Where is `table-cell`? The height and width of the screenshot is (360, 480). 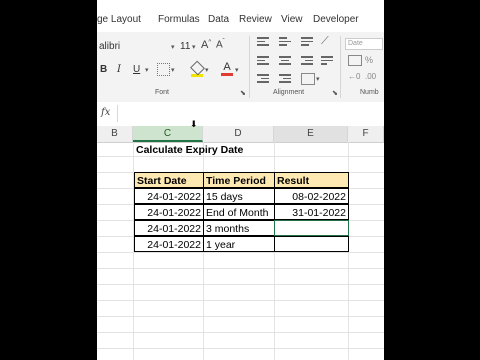 table-cell is located at coordinates (311, 244).